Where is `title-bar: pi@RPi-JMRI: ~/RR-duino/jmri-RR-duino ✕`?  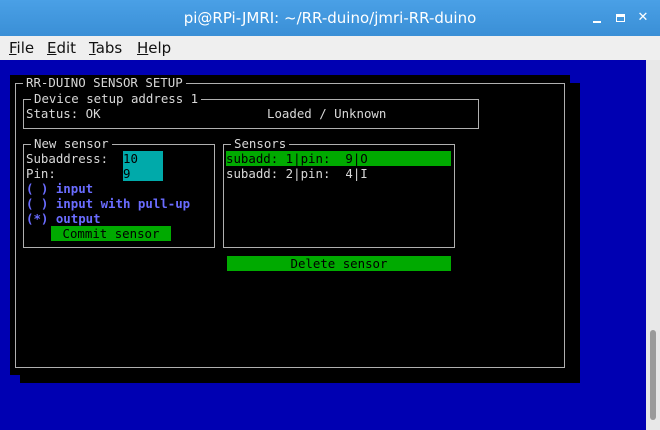 title-bar: pi@RPi-JMRI: ~/RR-duino/jmri-RR-duino ✕ is located at coordinates (330, 18).